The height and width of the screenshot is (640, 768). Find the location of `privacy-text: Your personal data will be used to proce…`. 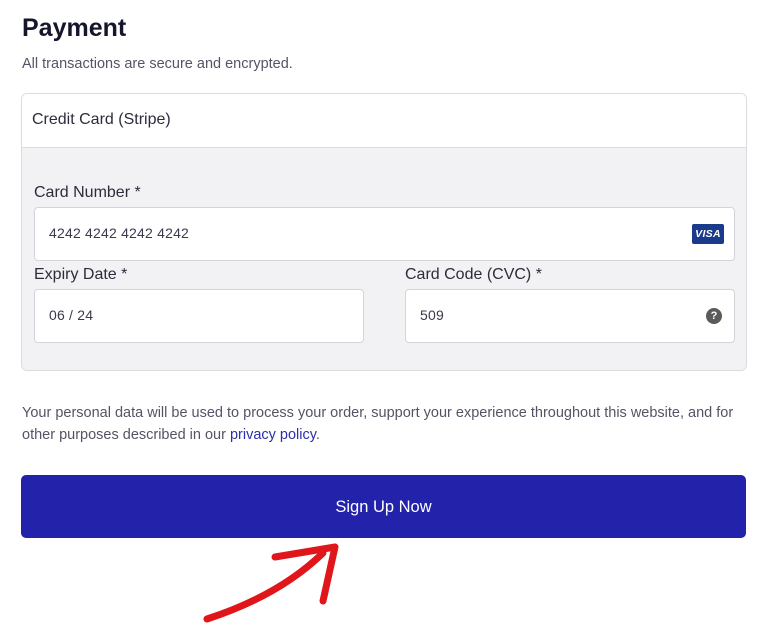

privacy-text: Your personal data will be used to proce… is located at coordinates (378, 424).